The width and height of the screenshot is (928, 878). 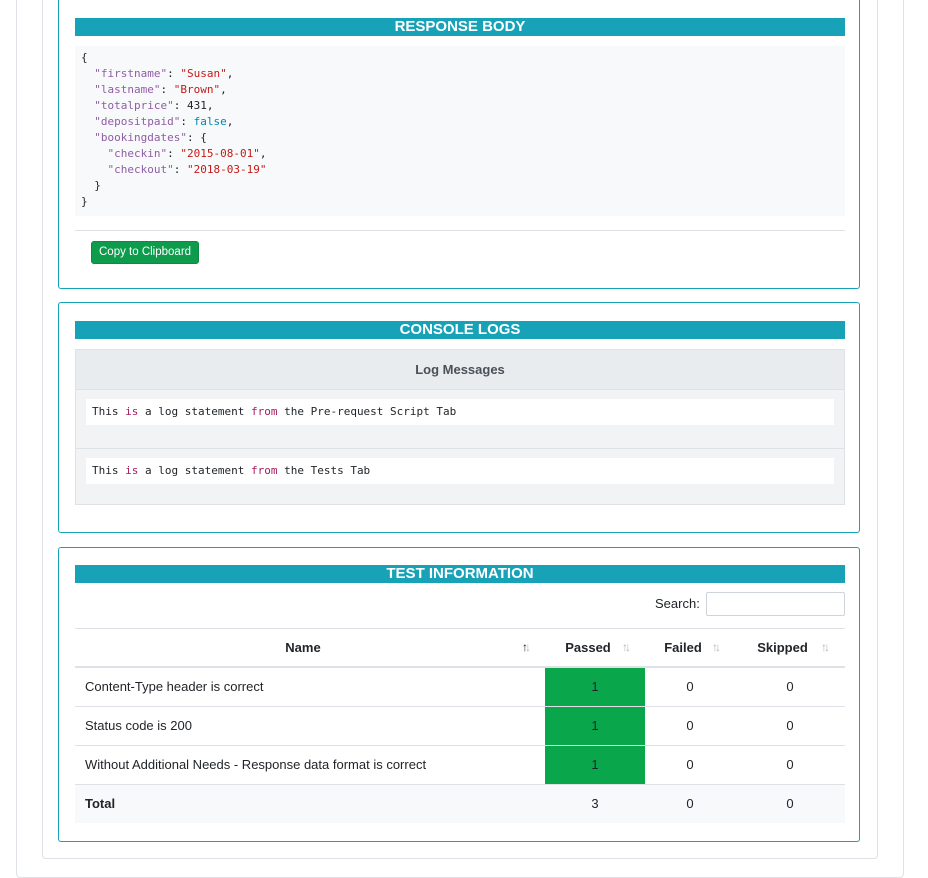 What do you see at coordinates (210, 121) in the screenshot?
I see `json-token: false` at bounding box center [210, 121].